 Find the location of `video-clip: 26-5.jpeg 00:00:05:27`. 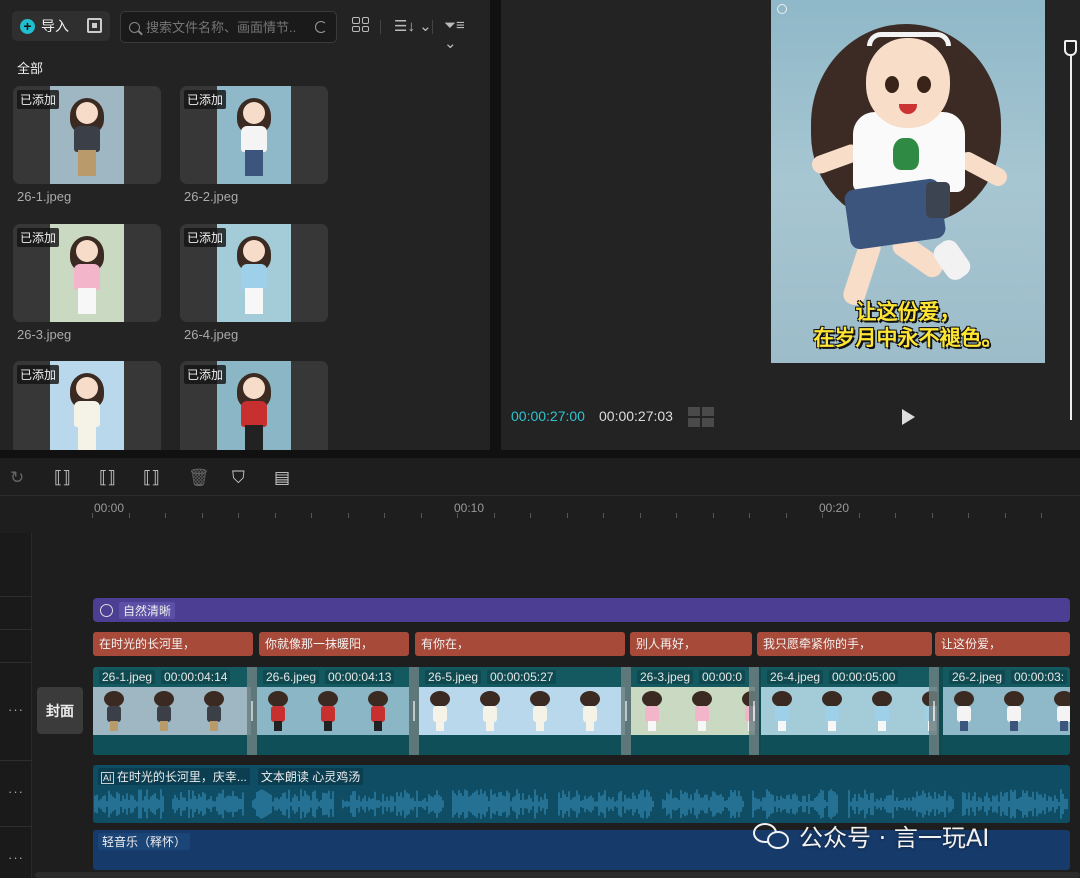

video-clip: 26-5.jpeg 00:00:05:27 is located at coordinates (522, 711).